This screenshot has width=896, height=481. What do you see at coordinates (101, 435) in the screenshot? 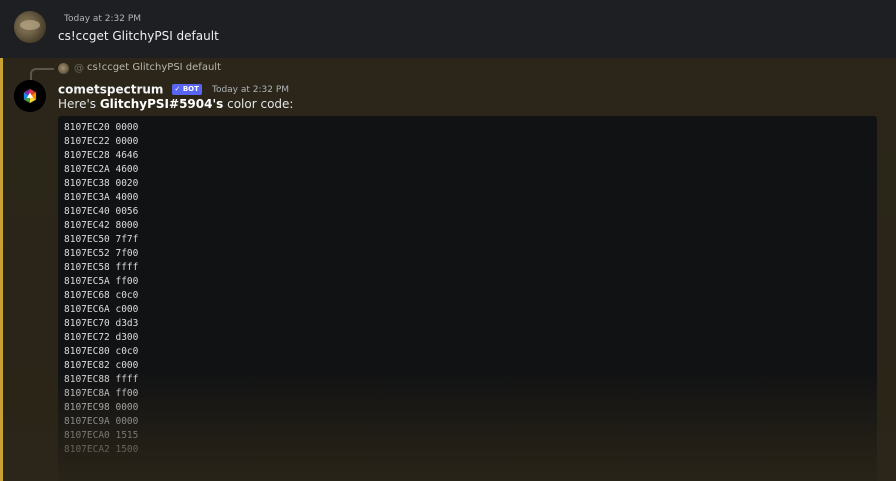
I see `code-line: 8107ECA0 1515` at bounding box center [101, 435].